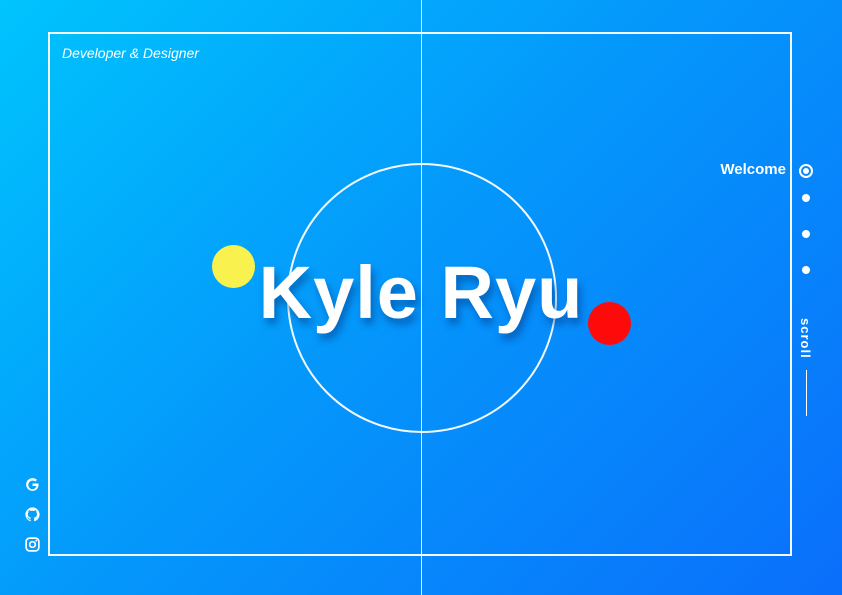  Describe the element at coordinates (32, 544) in the screenshot. I see `instagram-icon` at that location.